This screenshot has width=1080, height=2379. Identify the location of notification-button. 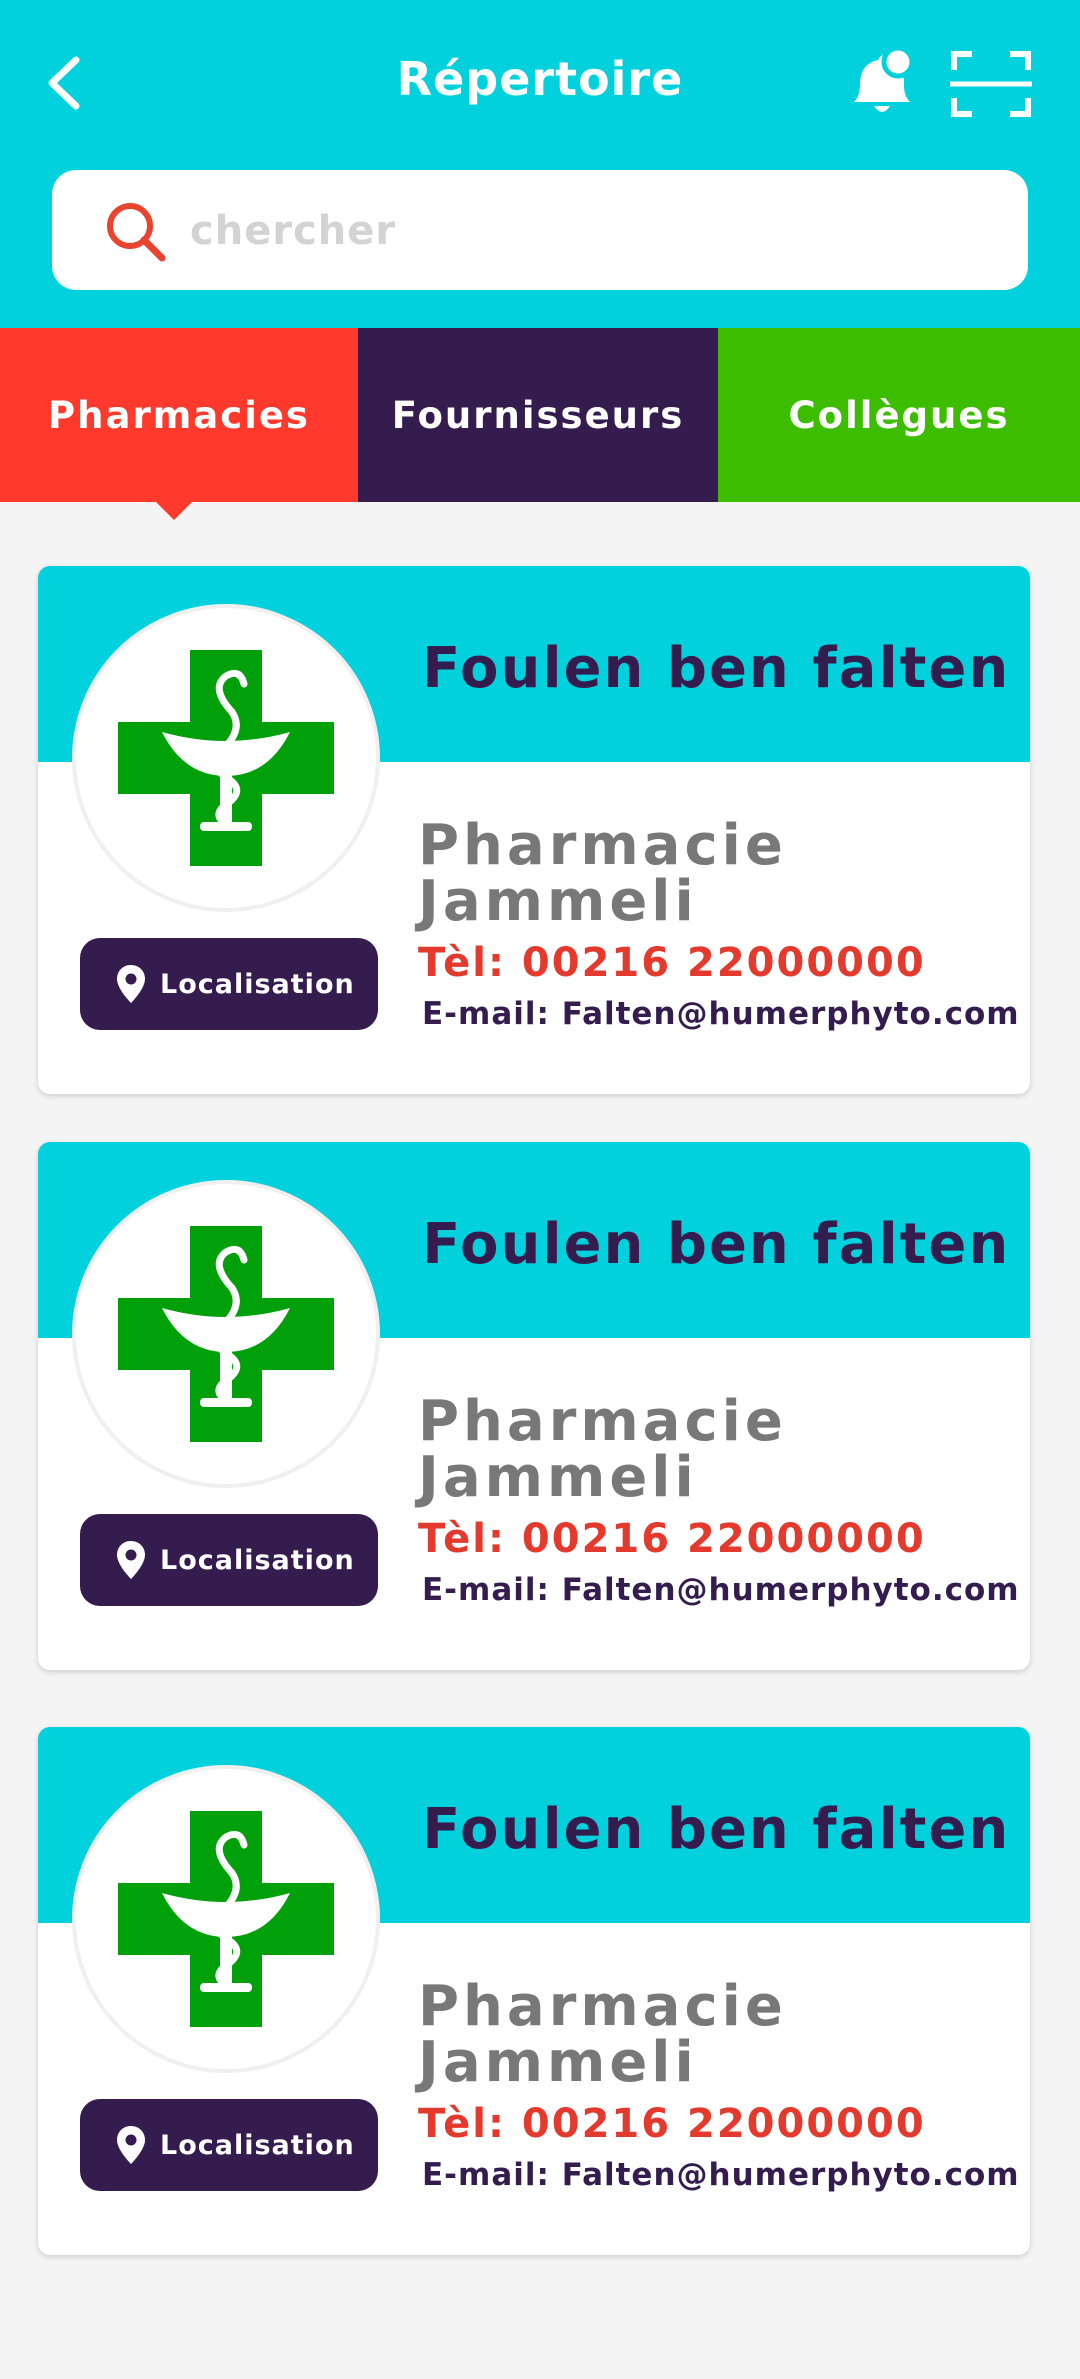
(882, 83).